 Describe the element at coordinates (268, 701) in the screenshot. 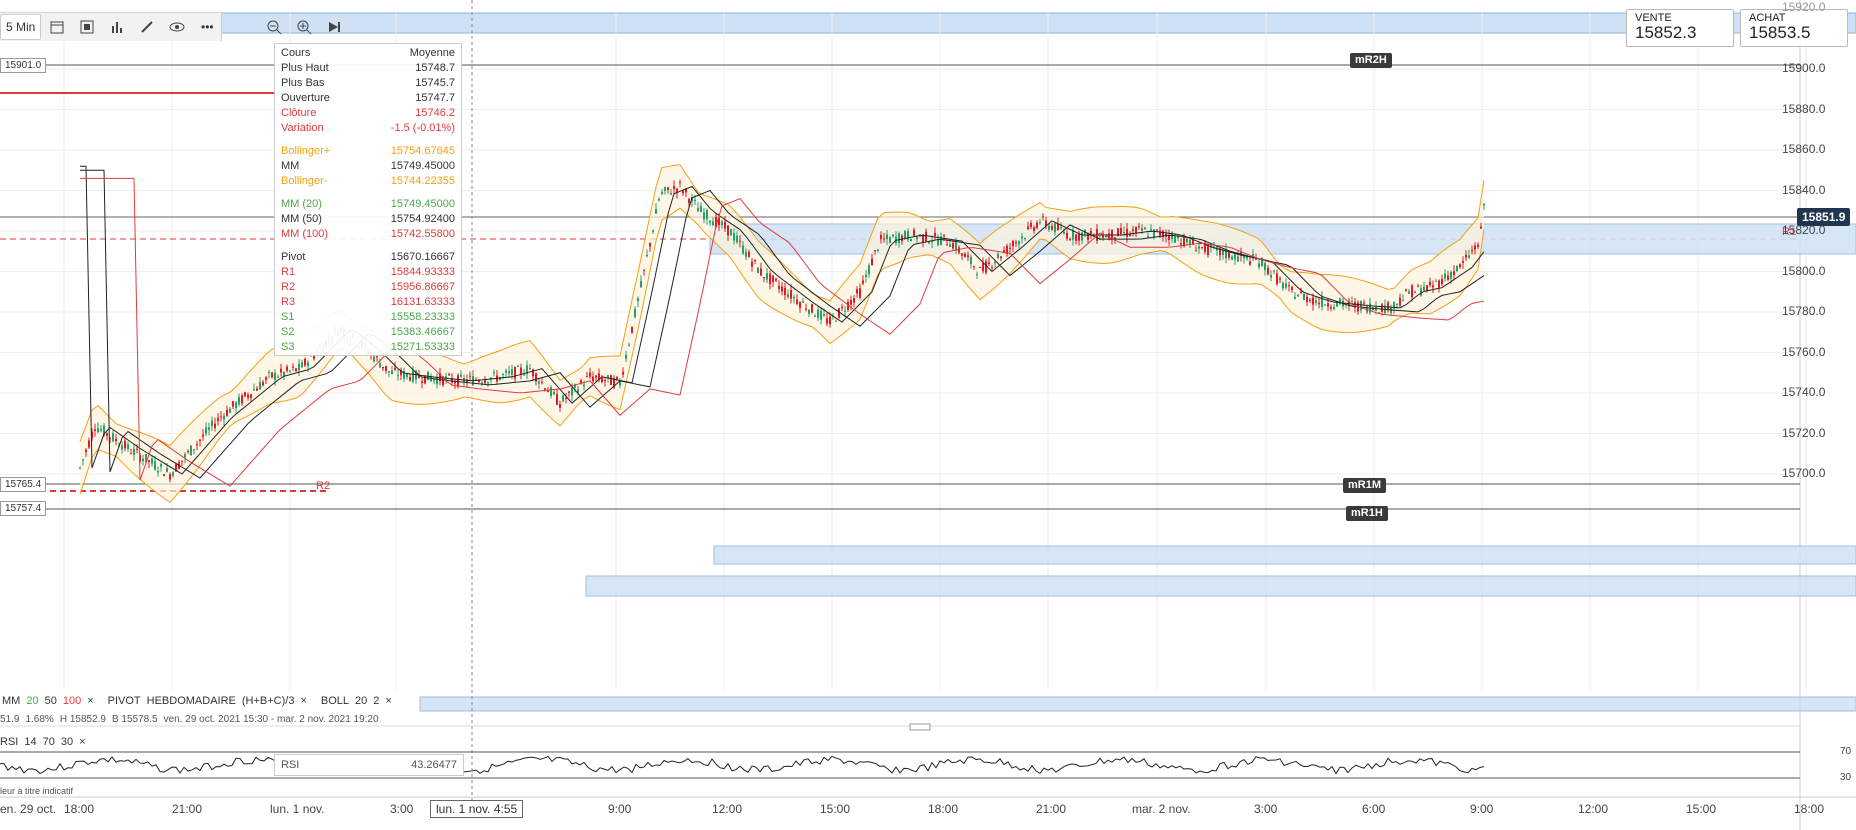

I see `pivot-formula: (H+B+C)/3` at that location.